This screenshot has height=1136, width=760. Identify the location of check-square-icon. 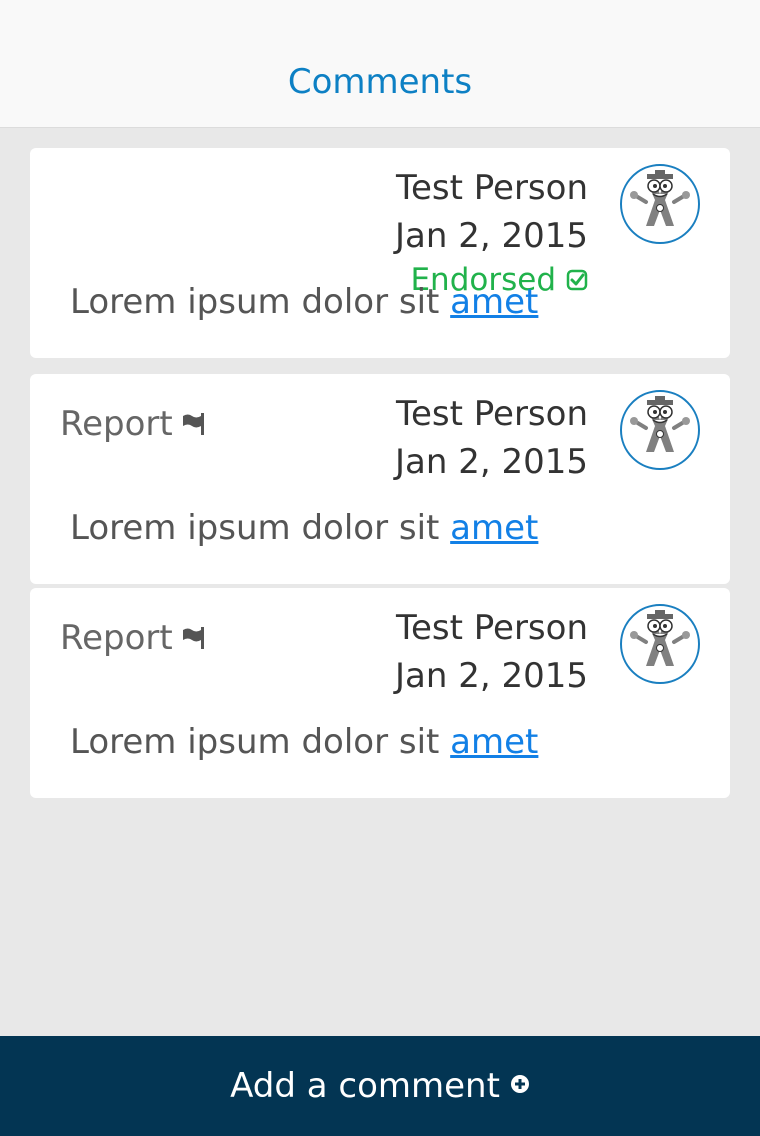
(577, 280).